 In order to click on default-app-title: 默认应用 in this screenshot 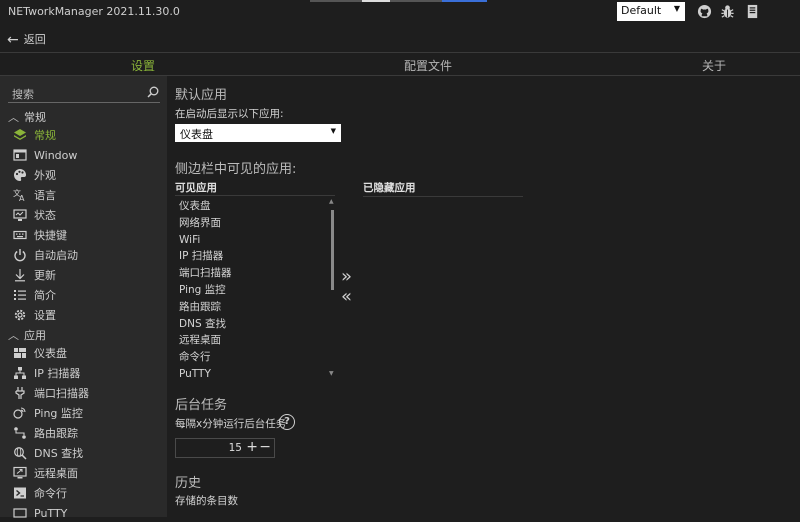, I will do `click(201, 95)`.